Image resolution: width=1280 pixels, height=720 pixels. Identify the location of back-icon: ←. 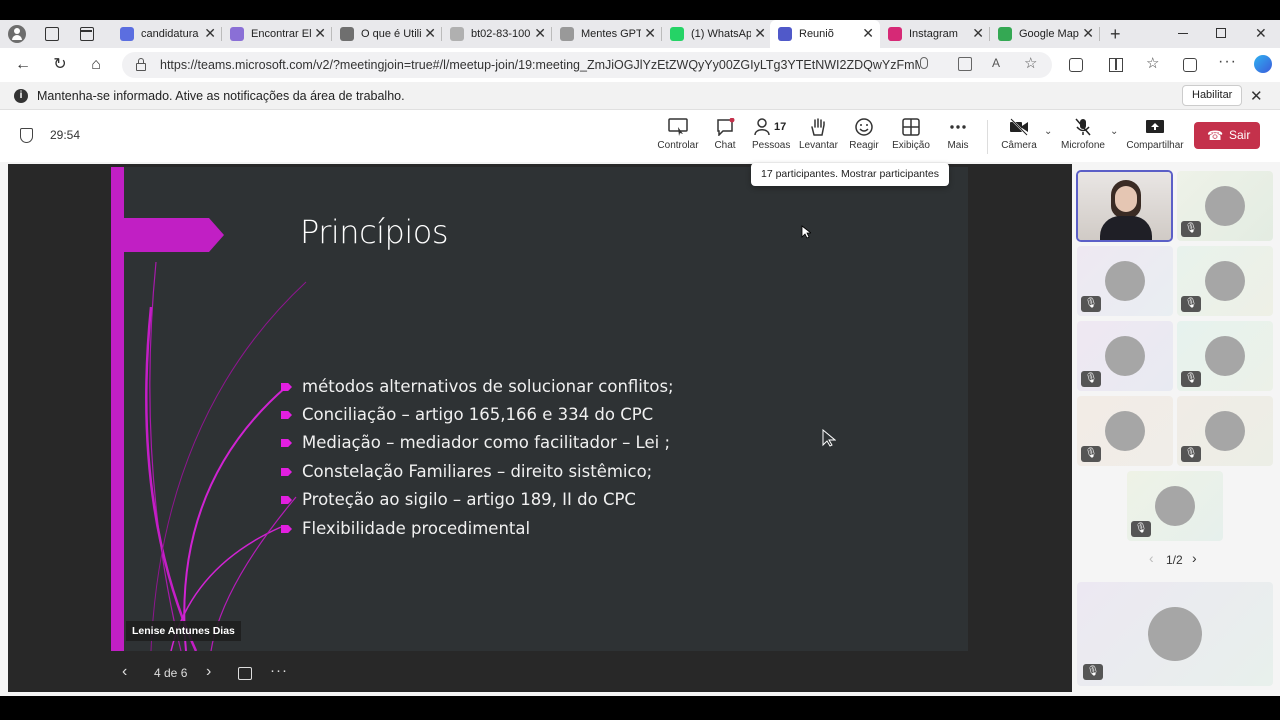
(23, 65).